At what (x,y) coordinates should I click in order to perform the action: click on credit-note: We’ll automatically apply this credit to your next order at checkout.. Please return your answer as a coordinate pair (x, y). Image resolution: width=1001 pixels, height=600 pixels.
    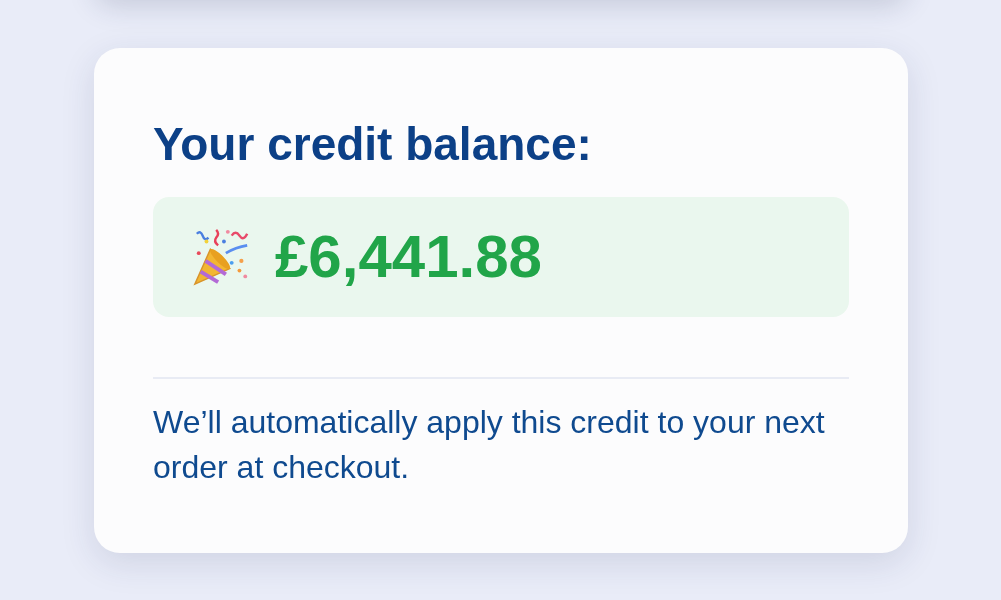
    Looking at the image, I should click on (489, 445).